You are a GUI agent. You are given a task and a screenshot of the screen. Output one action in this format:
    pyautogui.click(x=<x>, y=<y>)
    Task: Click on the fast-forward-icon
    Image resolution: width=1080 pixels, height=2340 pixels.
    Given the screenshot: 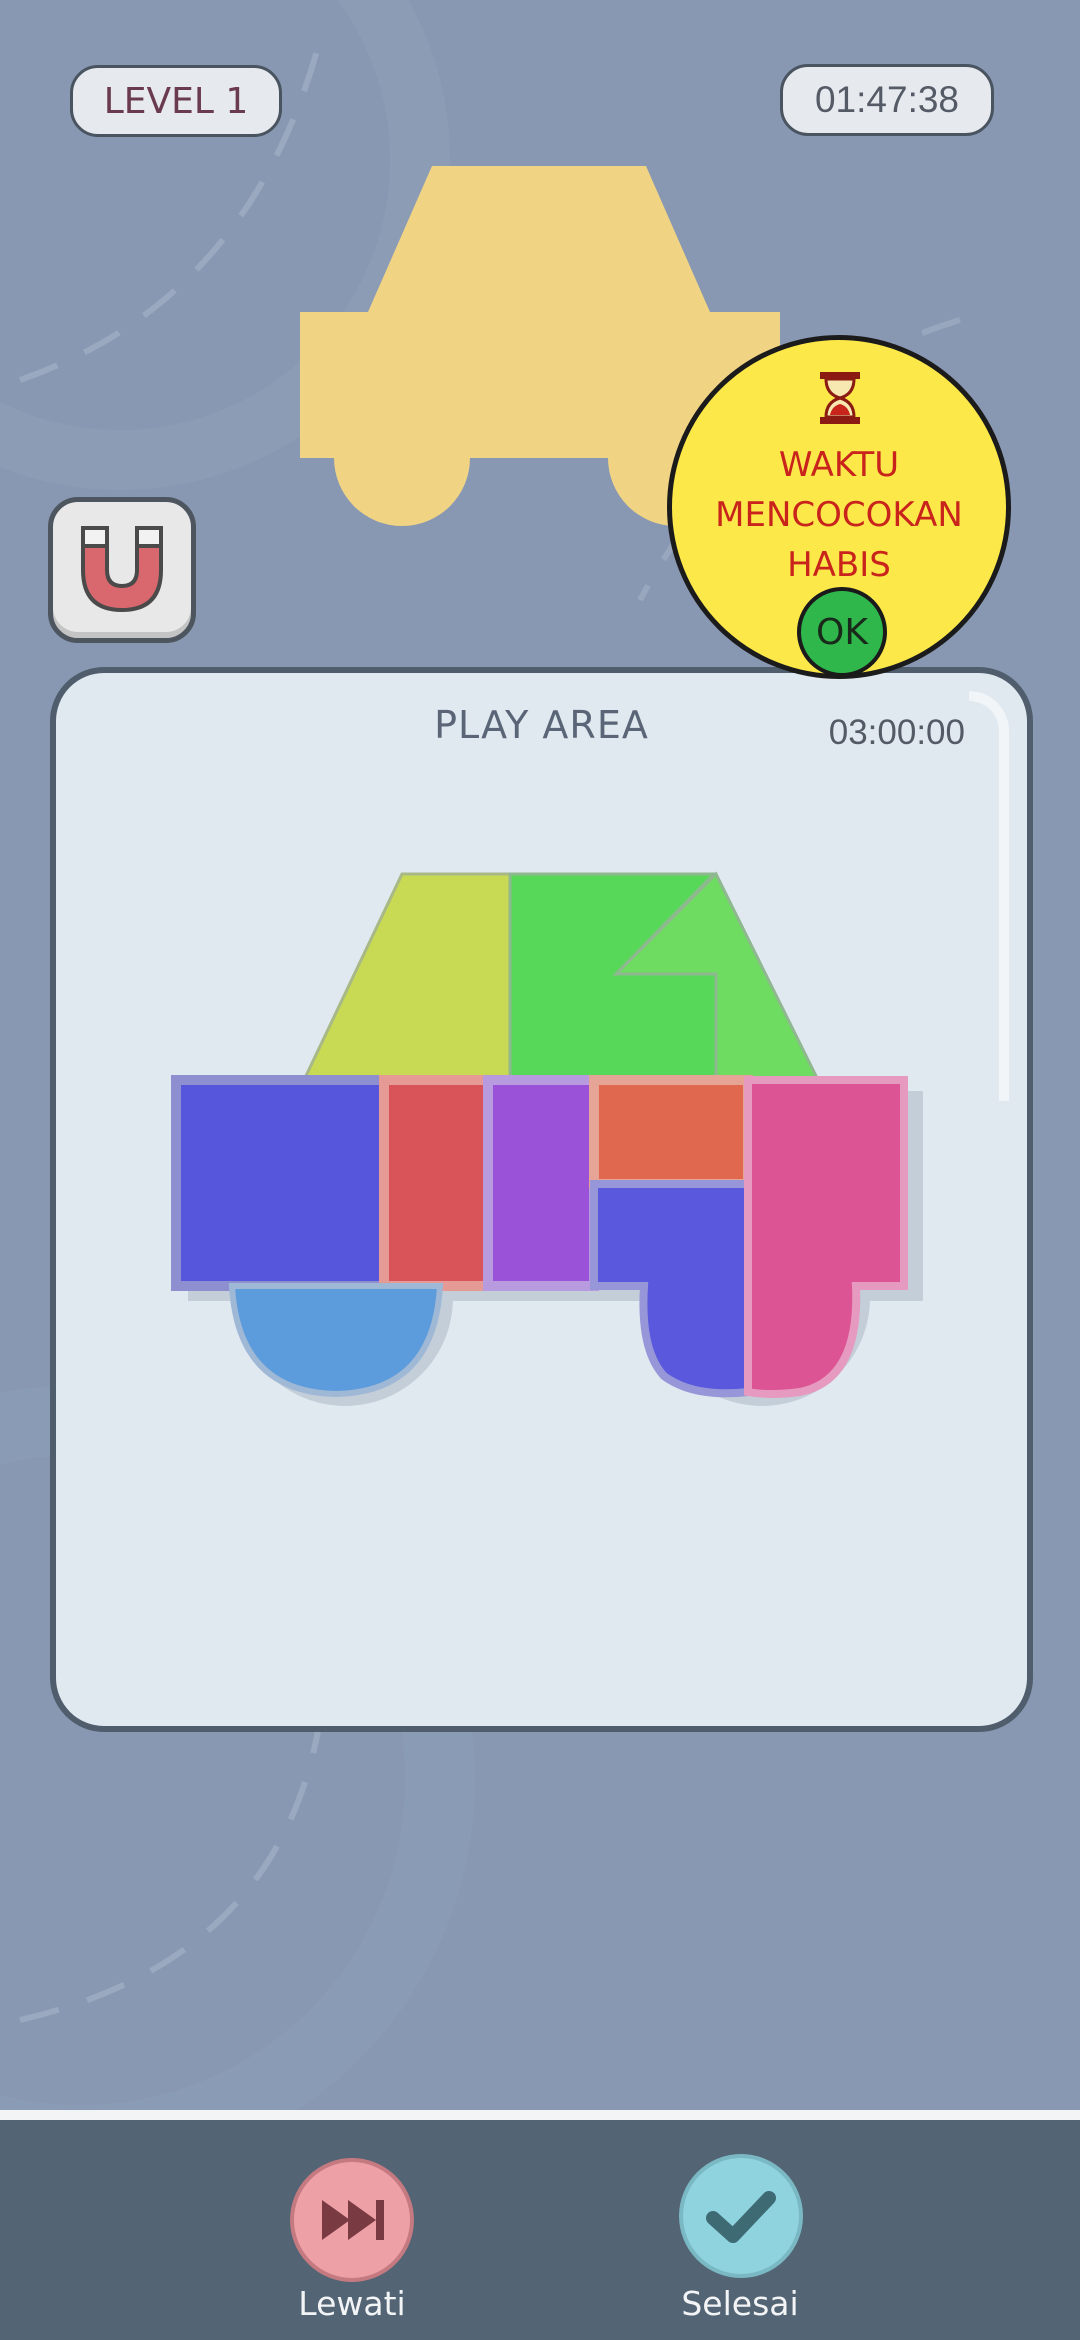 What is the action you would take?
    pyautogui.click(x=353, y=2220)
    